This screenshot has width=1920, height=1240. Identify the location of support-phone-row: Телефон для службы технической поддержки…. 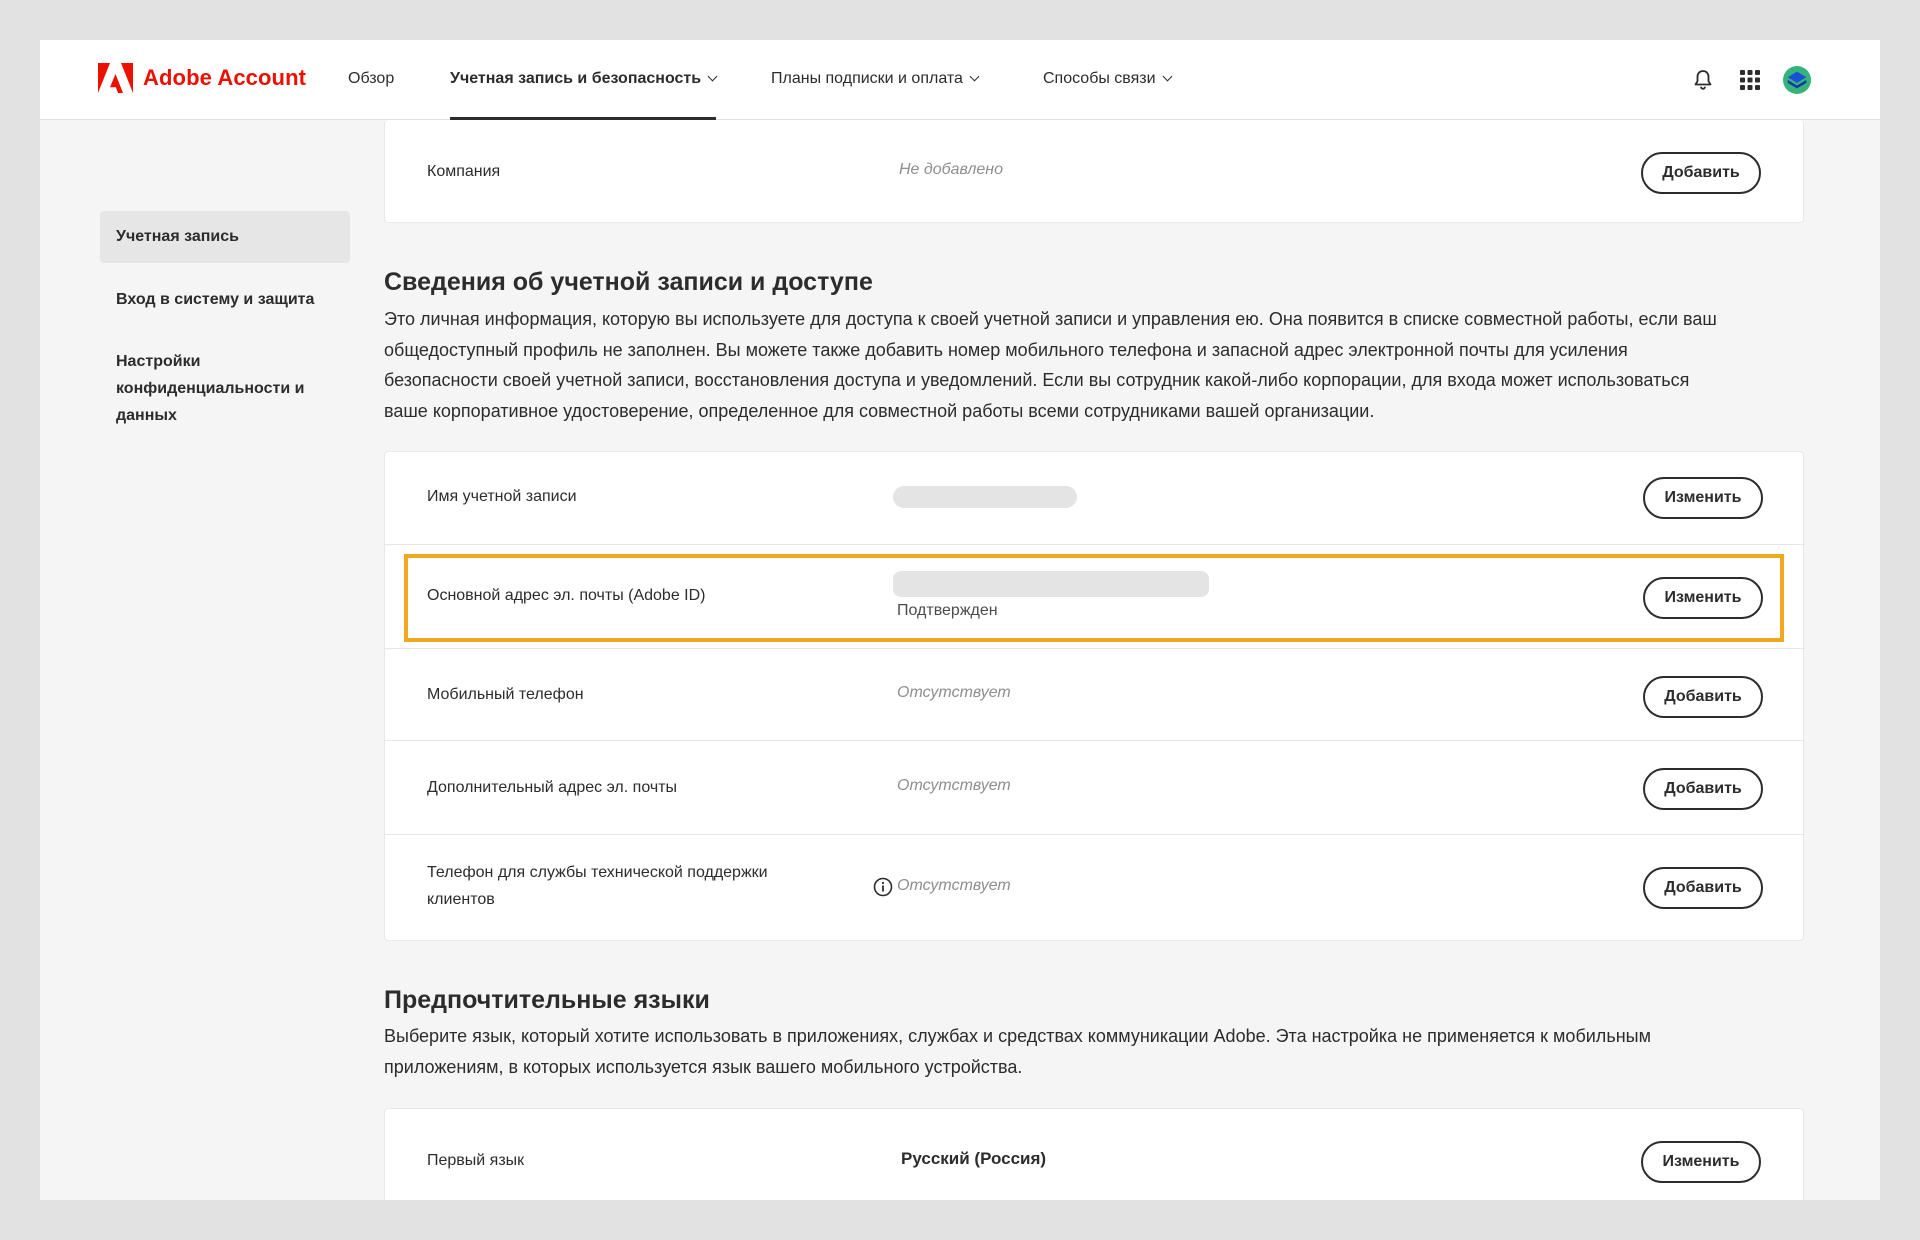
(1095, 887).